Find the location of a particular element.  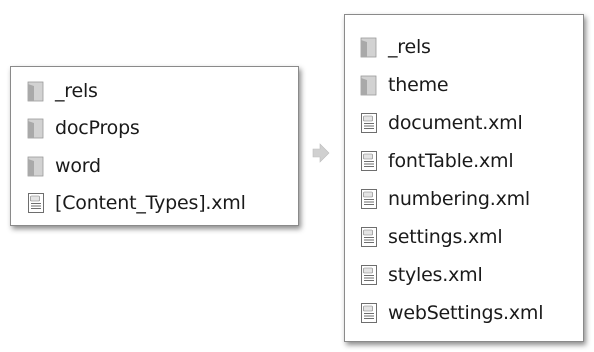

list-item-word-folder: word is located at coordinates (154, 166).